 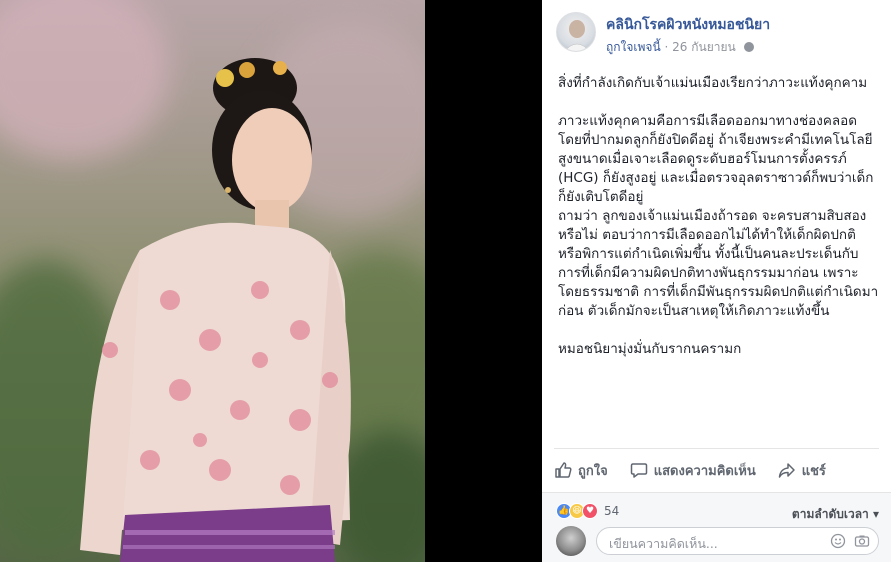 What do you see at coordinates (638, 470) in the screenshot?
I see `comment-icon` at bounding box center [638, 470].